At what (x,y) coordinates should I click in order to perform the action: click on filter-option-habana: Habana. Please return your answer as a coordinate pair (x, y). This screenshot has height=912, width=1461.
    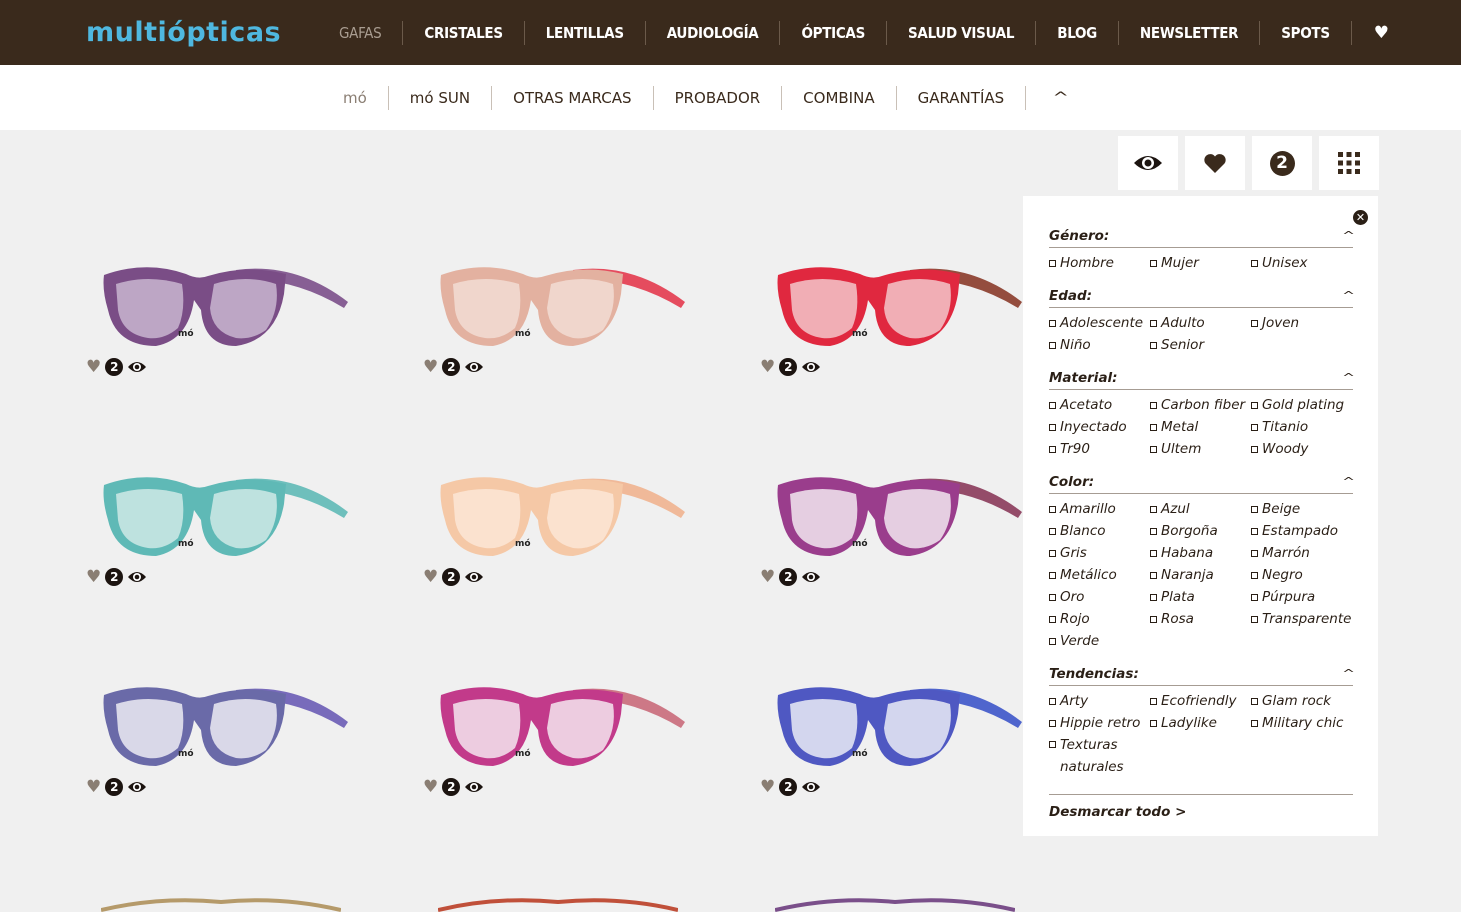
    Looking at the image, I should click on (1200, 553).